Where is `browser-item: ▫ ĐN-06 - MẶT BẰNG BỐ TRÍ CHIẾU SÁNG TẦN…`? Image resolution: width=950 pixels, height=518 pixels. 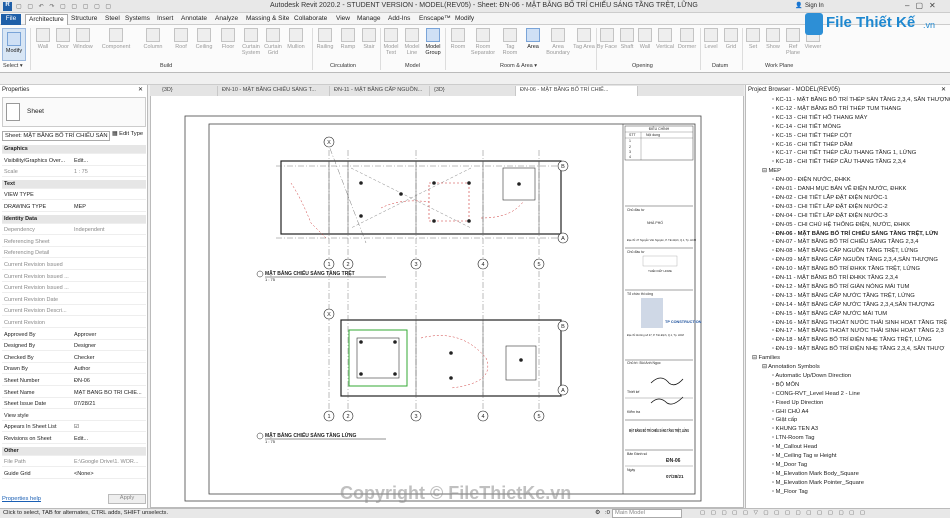
browser-item: ▫ ĐN-06 - MẶT BẰNG BỐ TRÍ CHIẾU SÁNG TẦN… is located at coordinates (855, 234).